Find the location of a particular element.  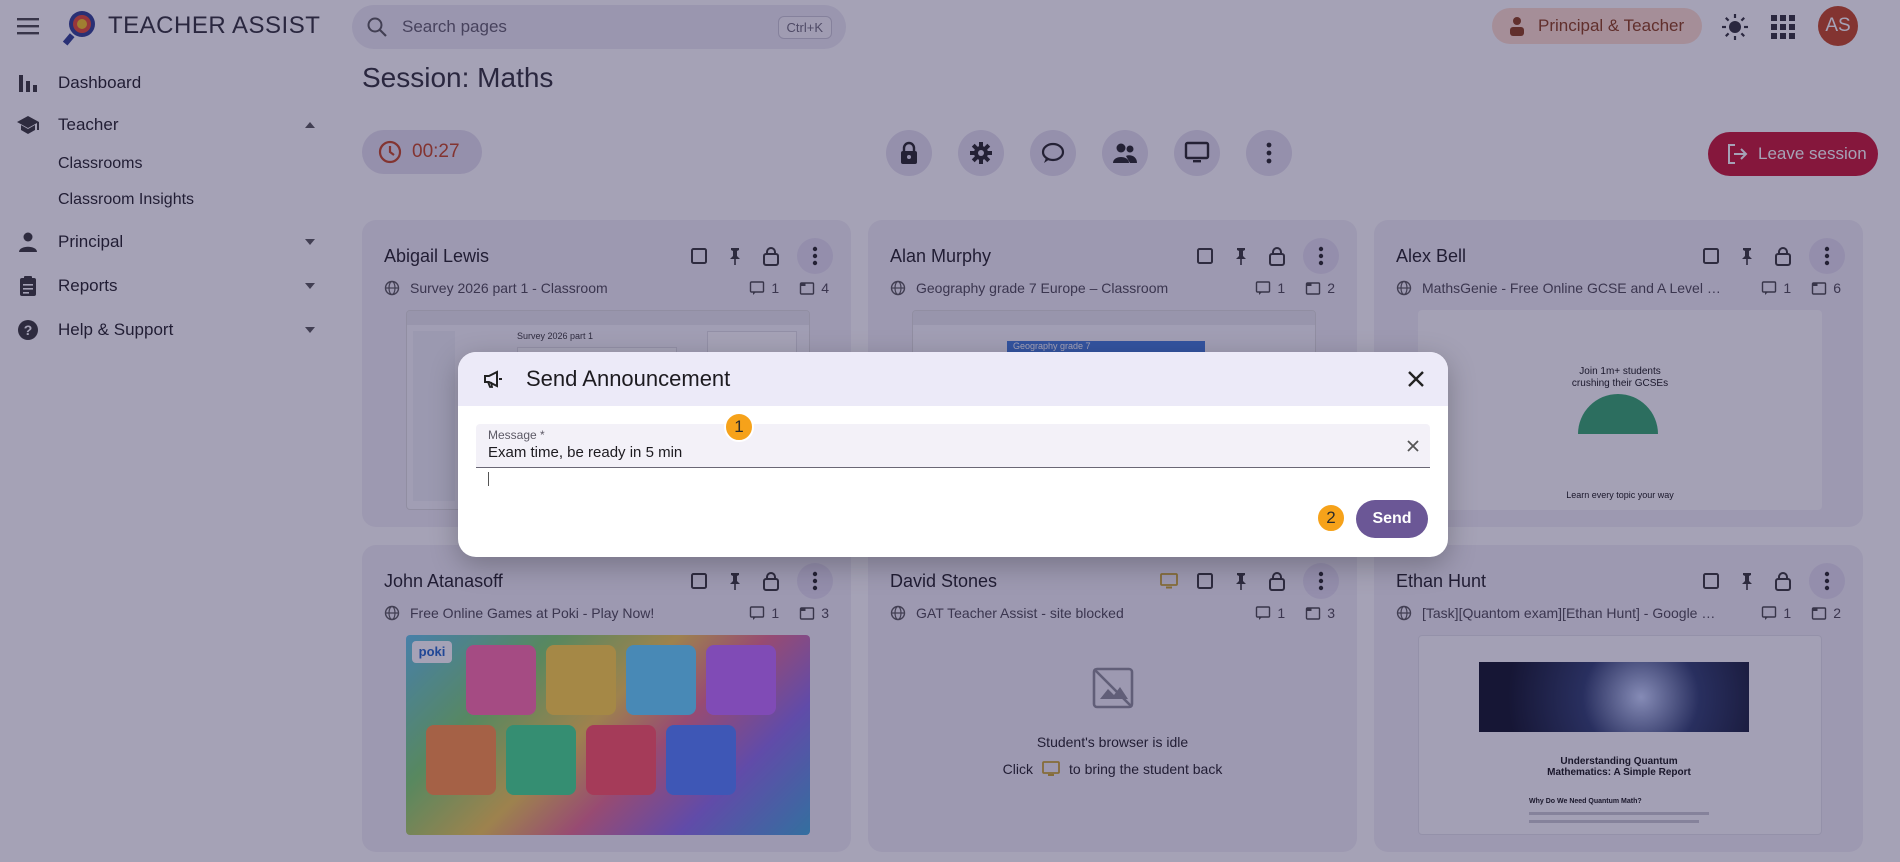

megaphone-icon is located at coordinates (493, 379).